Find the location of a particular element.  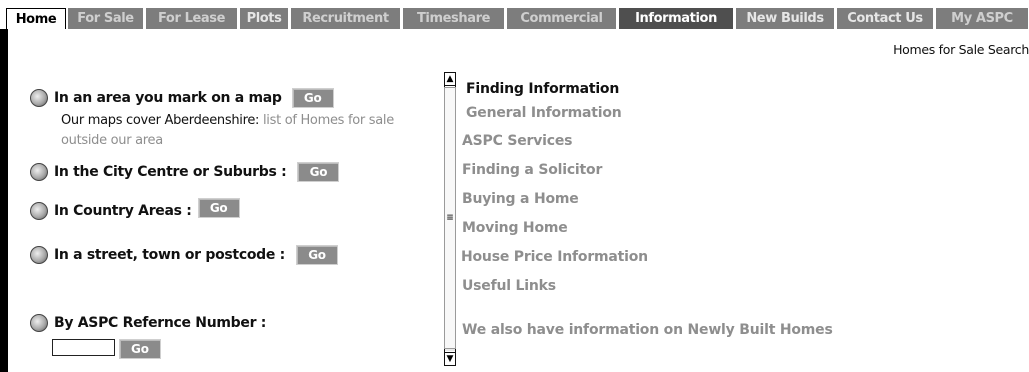

info-link-general: General Information is located at coordinates (544, 113).